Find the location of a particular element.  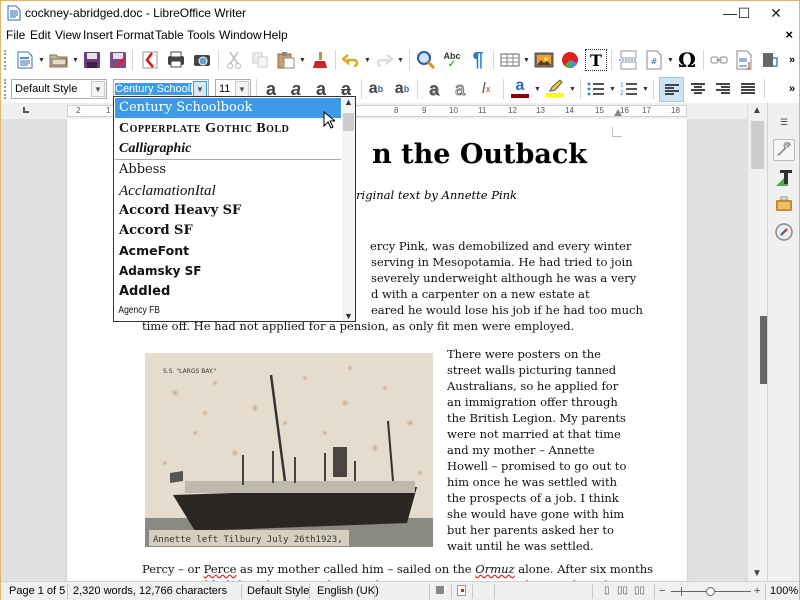

insert-special-character-icon: Ω is located at coordinates (687, 60).